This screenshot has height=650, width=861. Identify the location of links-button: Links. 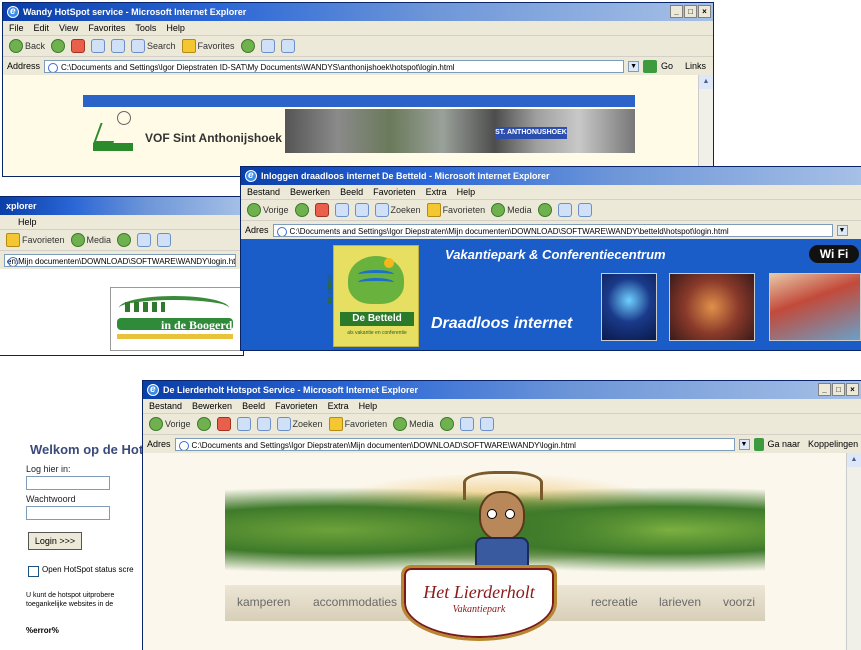
(695, 66).